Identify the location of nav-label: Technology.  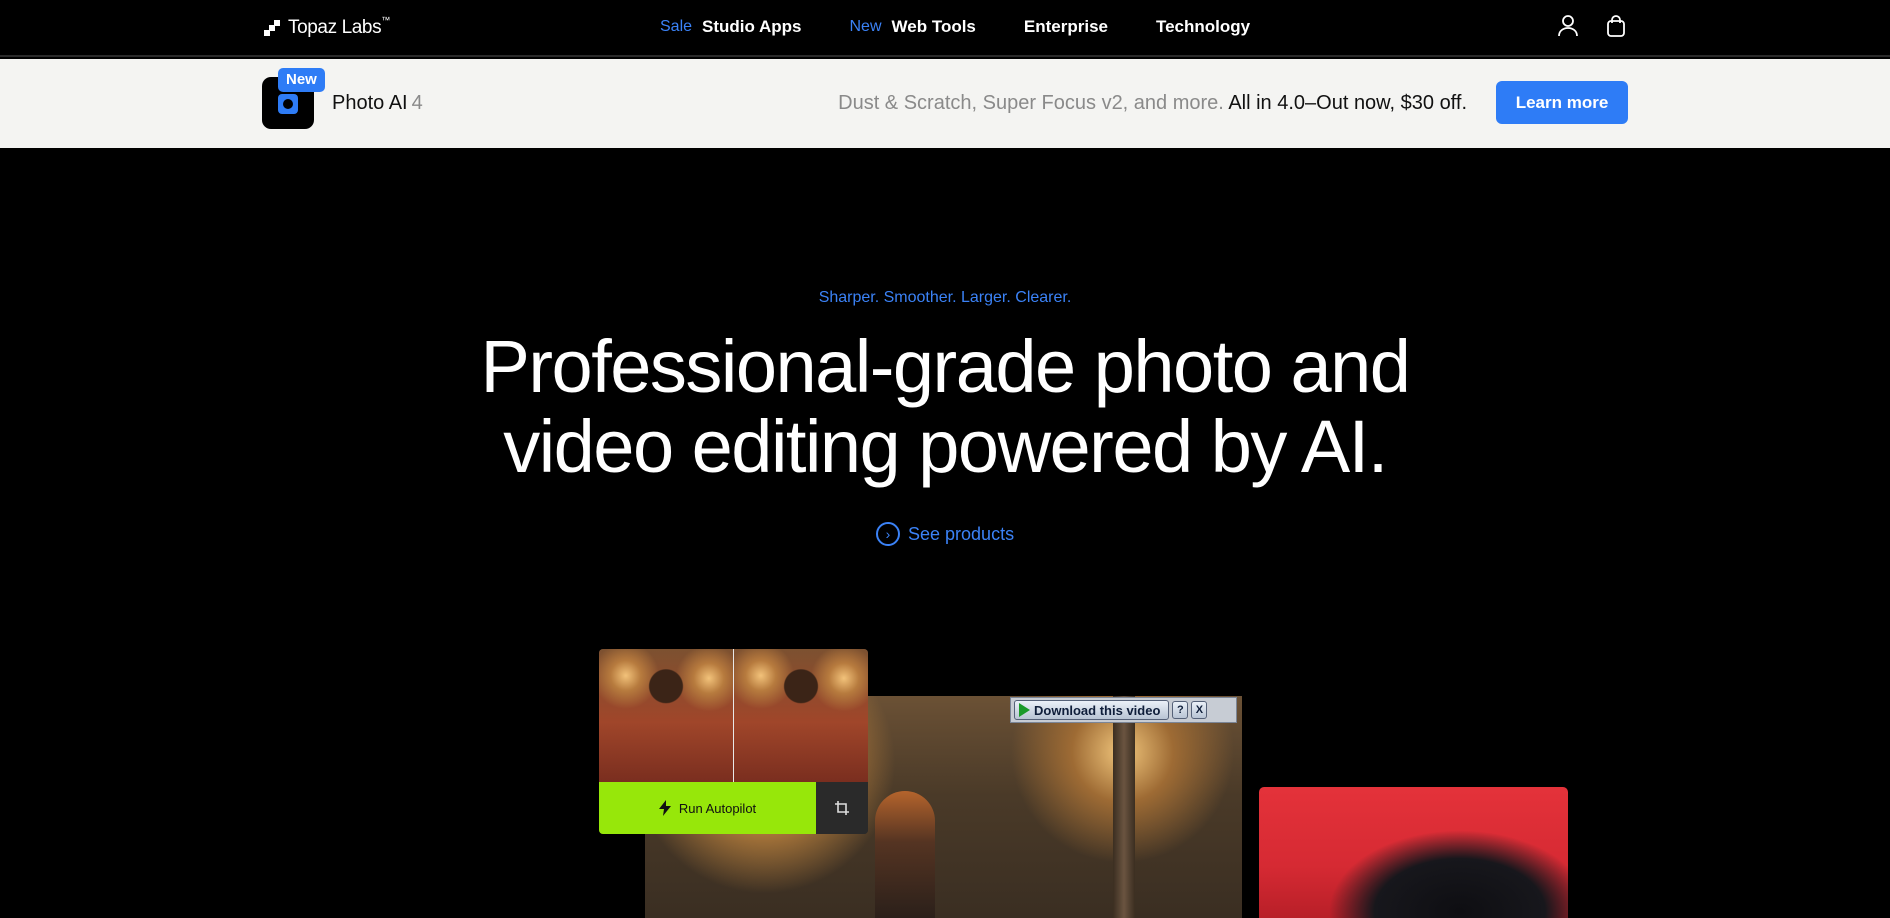
(1203, 26).